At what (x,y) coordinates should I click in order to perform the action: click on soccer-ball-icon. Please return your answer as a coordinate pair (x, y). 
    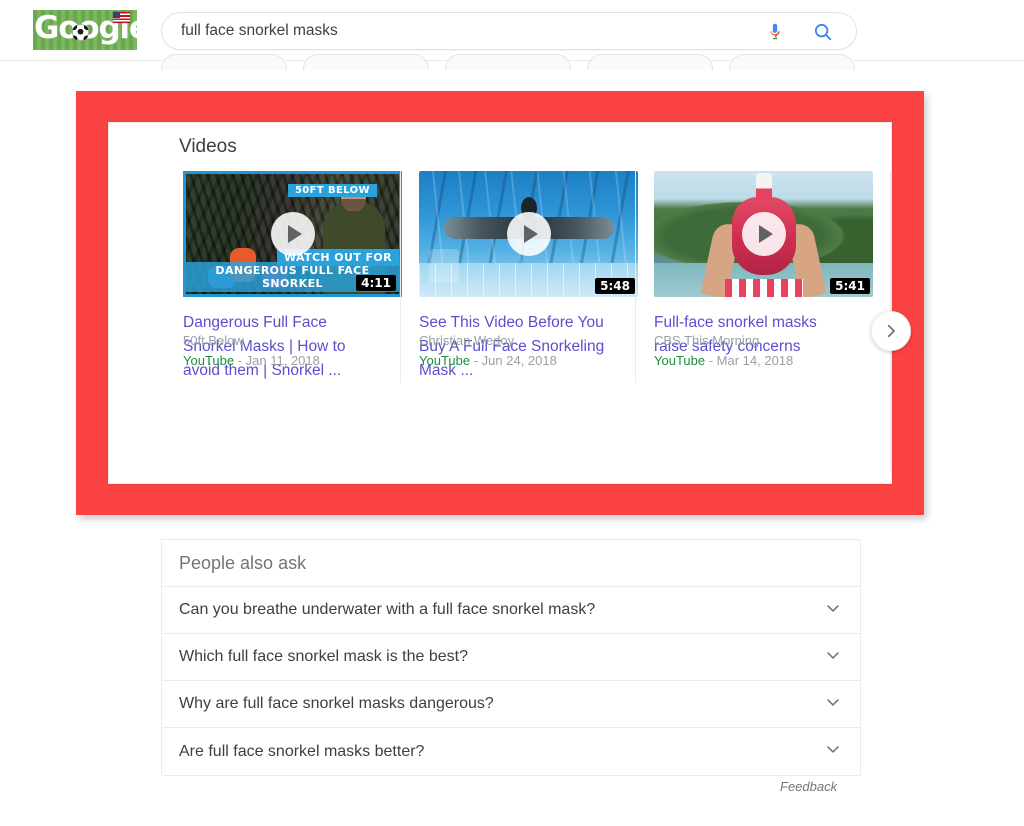
    Looking at the image, I should click on (80, 32).